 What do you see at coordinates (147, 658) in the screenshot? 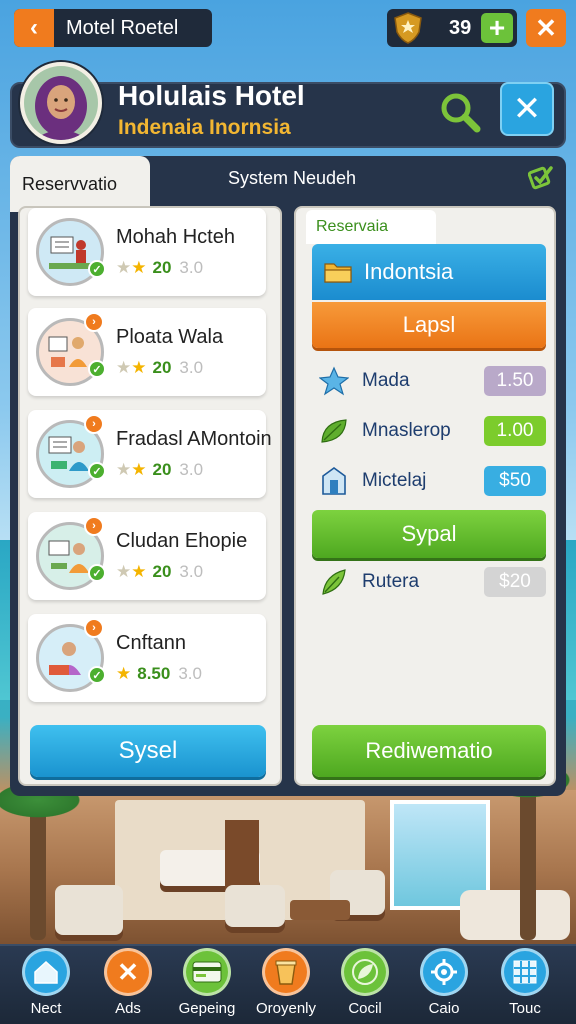
I see `list-item: › ✓ Cnftann ★ 8.50 3.0` at bounding box center [147, 658].